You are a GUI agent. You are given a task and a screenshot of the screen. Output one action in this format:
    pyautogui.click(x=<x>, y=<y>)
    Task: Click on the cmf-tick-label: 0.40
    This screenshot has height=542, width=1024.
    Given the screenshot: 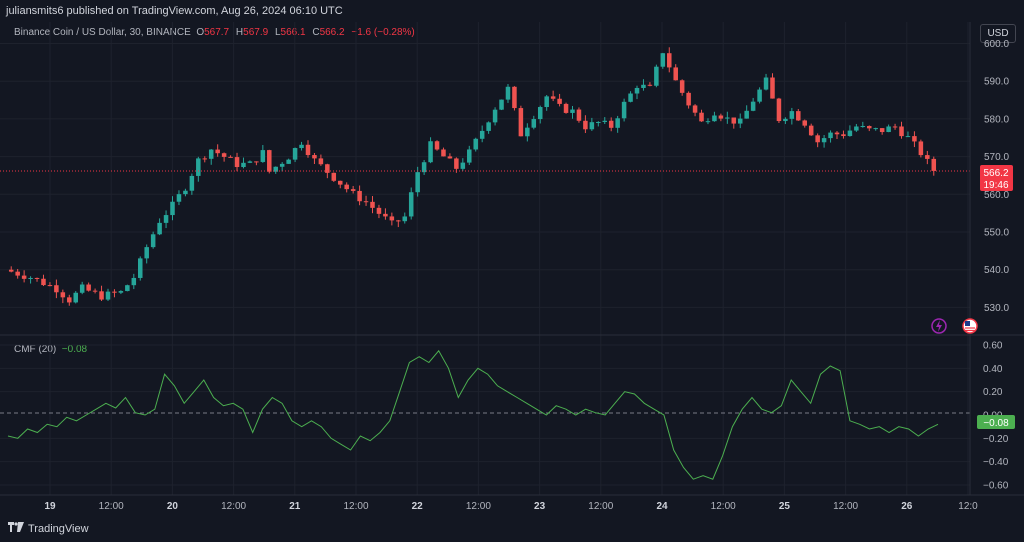 What is the action you would take?
    pyautogui.click(x=993, y=369)
    